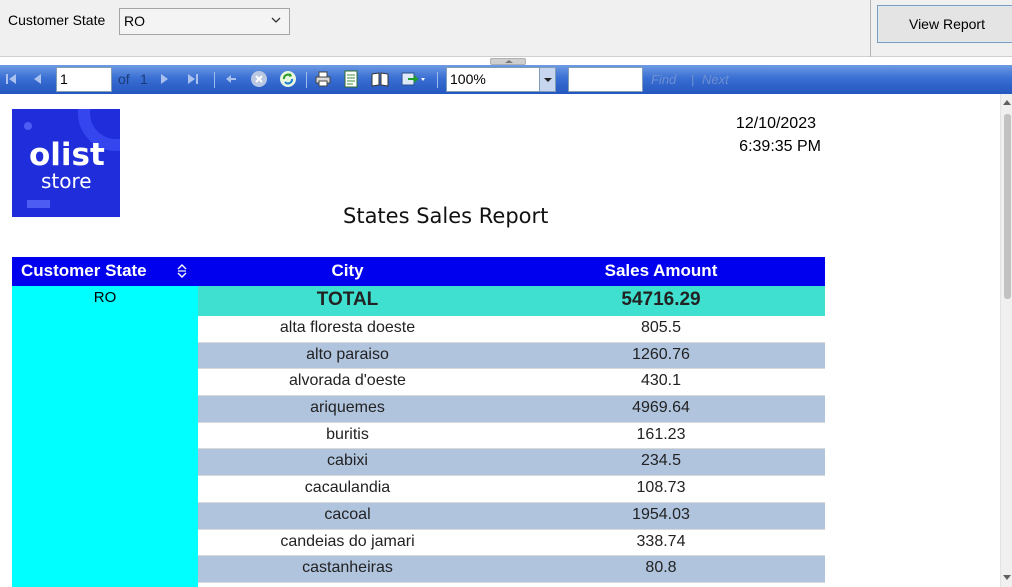 Image resolution: width=1012 pixels, height=587 pixels. Describe the element at coordinates (193, 79) in the screenshot. I see `last-page-icon` at that location.